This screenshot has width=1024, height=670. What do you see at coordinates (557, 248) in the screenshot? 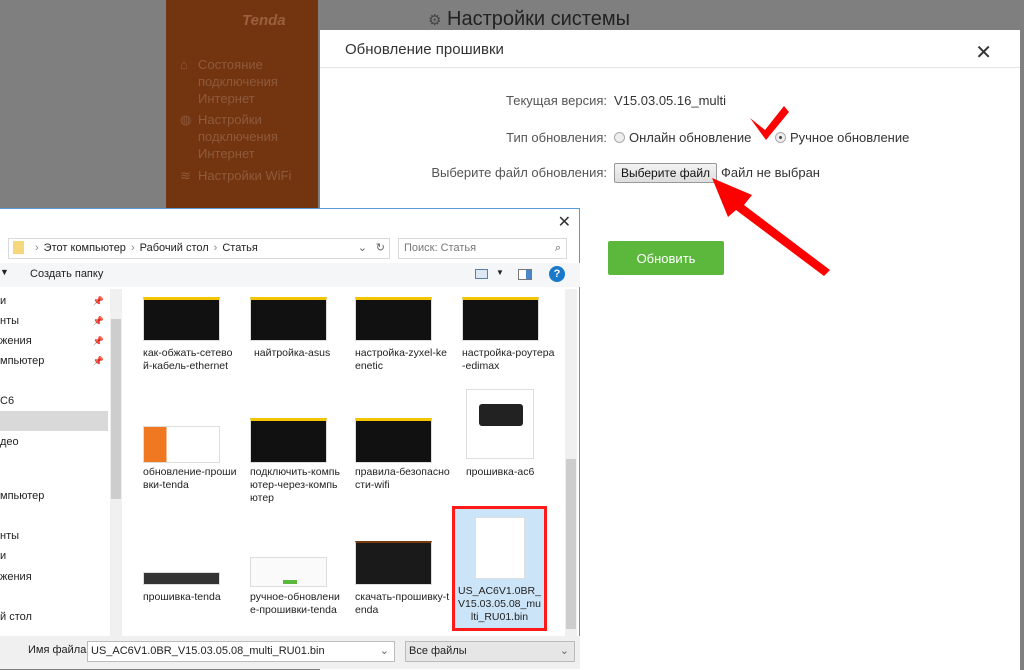
I see `search-icon: ⌕` at bounding box center [557, 248].